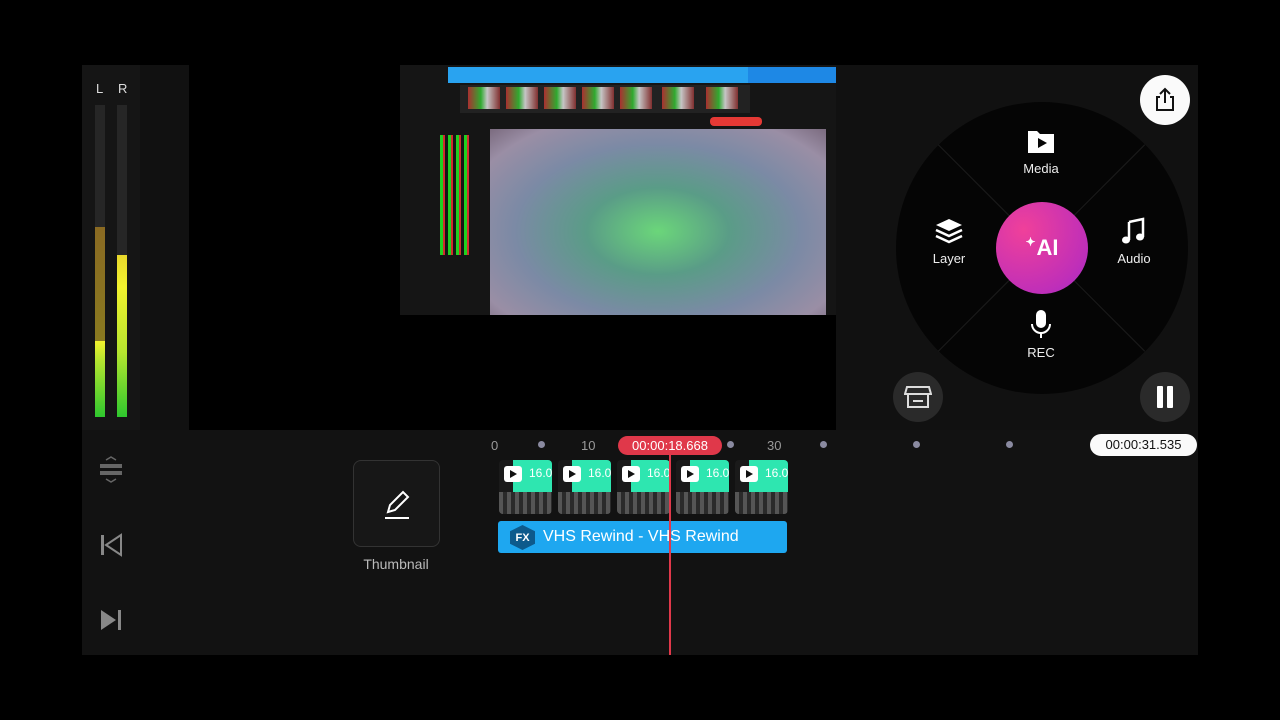 This screenshot has width=1280, height=720. What do you see at coordinates (455, 195) in the screenshot?
I see `preview-glitch-lines` at bounding box center [455, 195].